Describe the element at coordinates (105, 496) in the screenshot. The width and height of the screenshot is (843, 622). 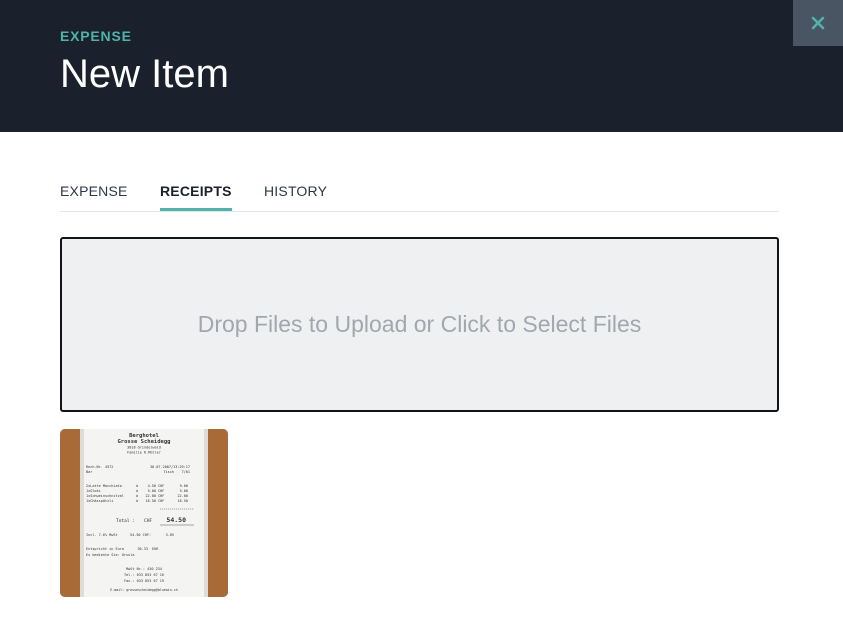
I see `receipt-line: 1xSchweinschnitzel` at that location.